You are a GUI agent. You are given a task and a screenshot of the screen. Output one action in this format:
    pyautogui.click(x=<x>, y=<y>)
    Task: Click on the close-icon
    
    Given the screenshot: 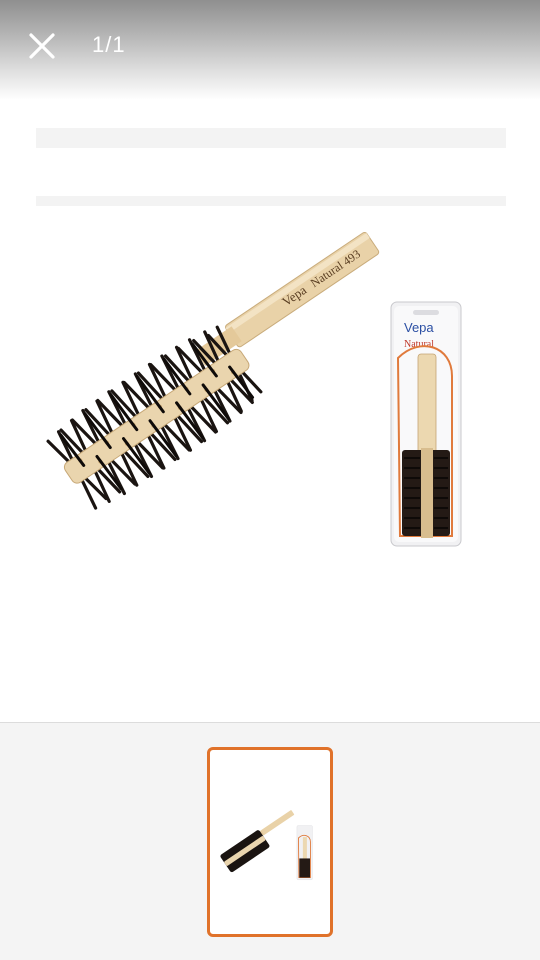 What is the action you would take?
    pyautogui.click(x=42, y=46)
    